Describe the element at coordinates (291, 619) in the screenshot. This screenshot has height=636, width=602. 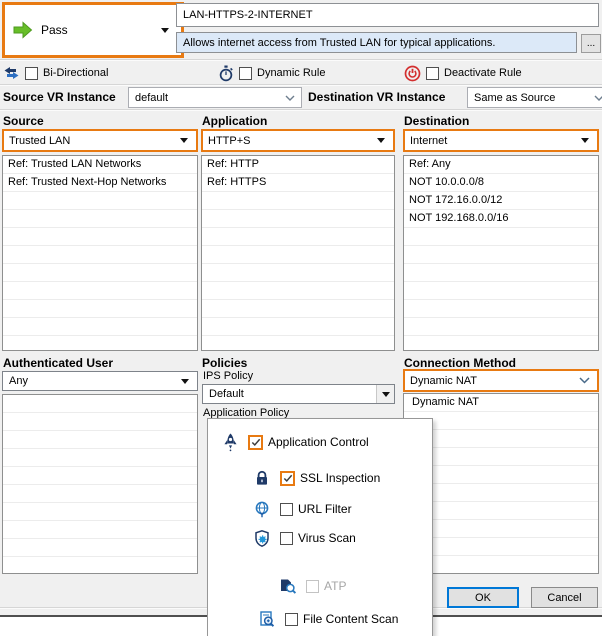
I see `file-content-scan-checkbox` at that location.